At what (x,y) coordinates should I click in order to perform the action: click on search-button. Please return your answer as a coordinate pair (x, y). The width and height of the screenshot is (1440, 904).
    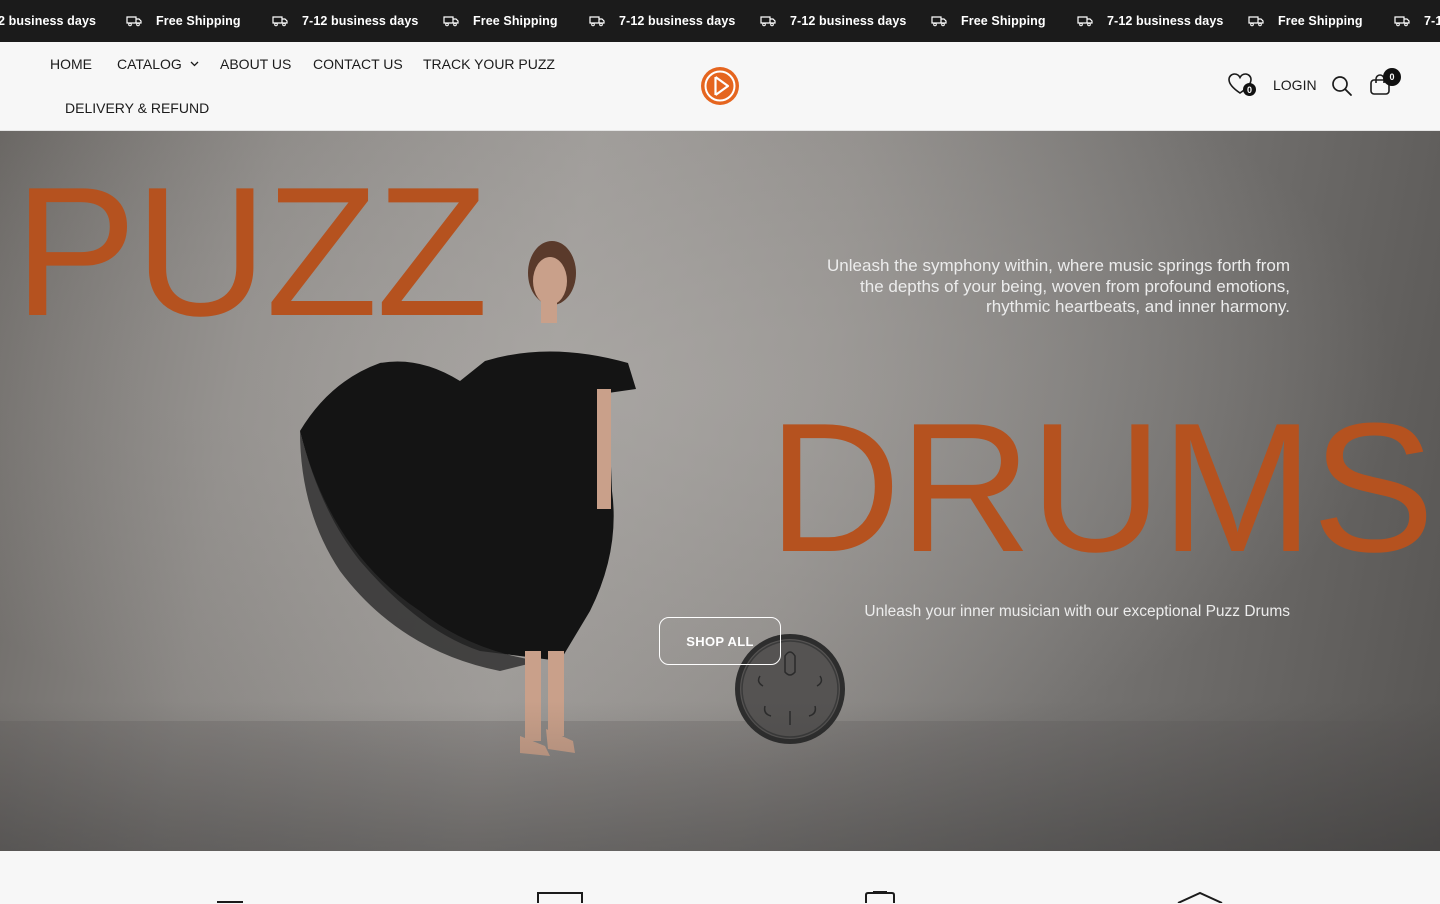
    Looking at the image, I should click on (1342, 86).